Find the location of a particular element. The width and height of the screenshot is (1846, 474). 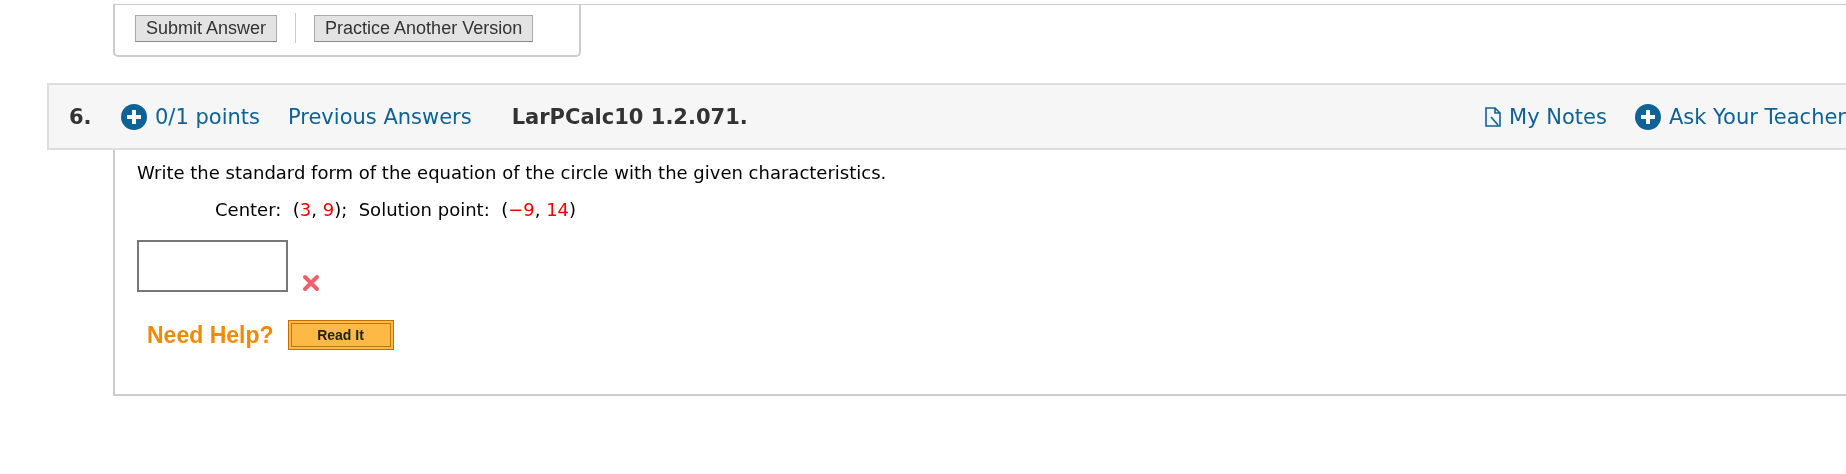

answer-field is located at coordinates (212, 266).